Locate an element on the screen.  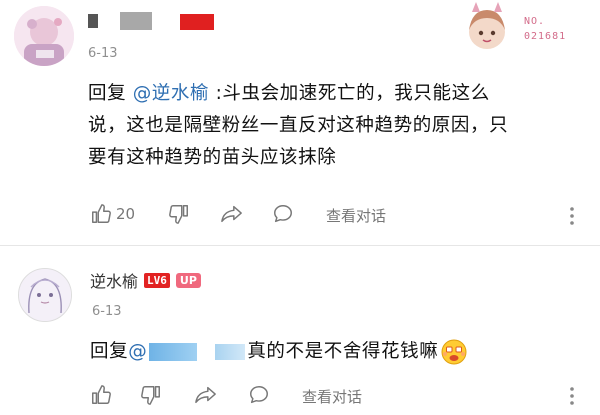
like-button: 20 is located at coordinates (112, 214).